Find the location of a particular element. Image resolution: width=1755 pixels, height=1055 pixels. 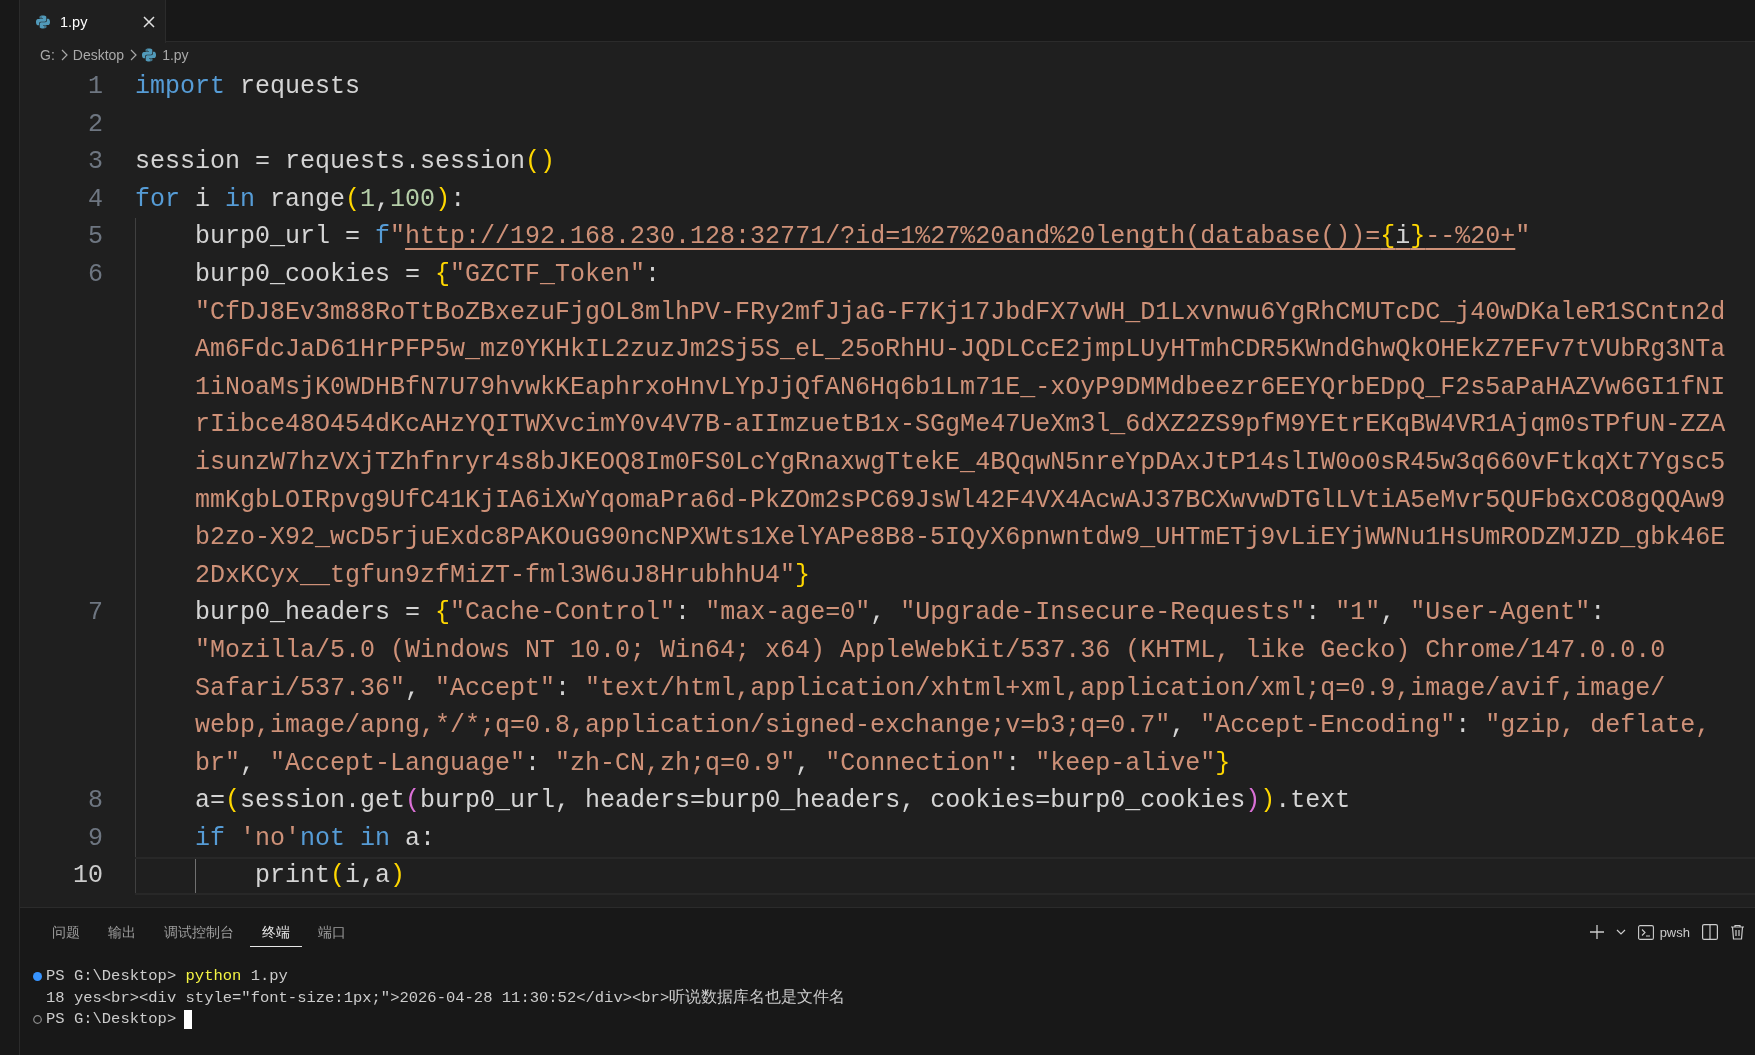

code-line: br", "Accept-Language": "zh-CN,zh;q=0.9", "Connection": "keep-alive"} is located at coordinates (945, 763).